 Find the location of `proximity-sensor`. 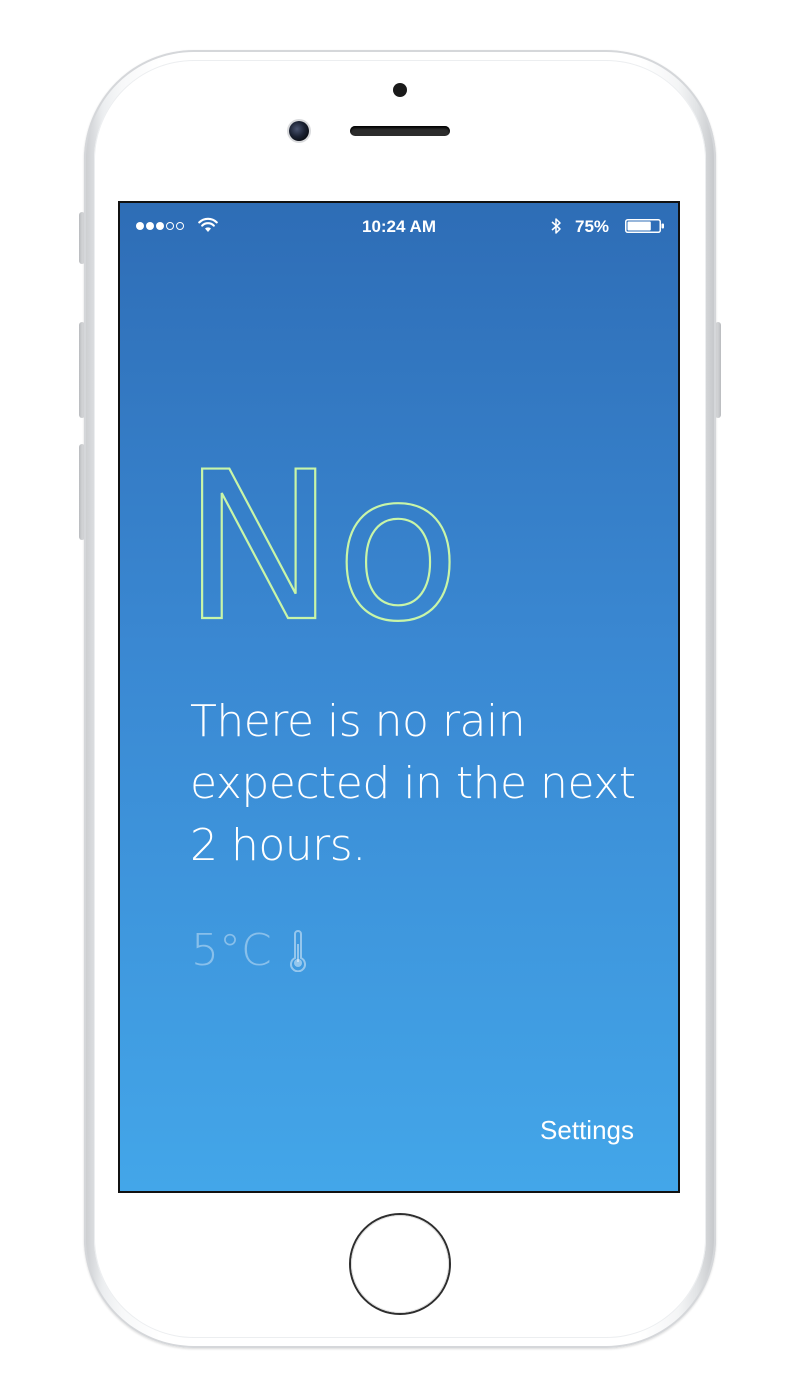

proximity-sensor is located at coordinates (400, 90).